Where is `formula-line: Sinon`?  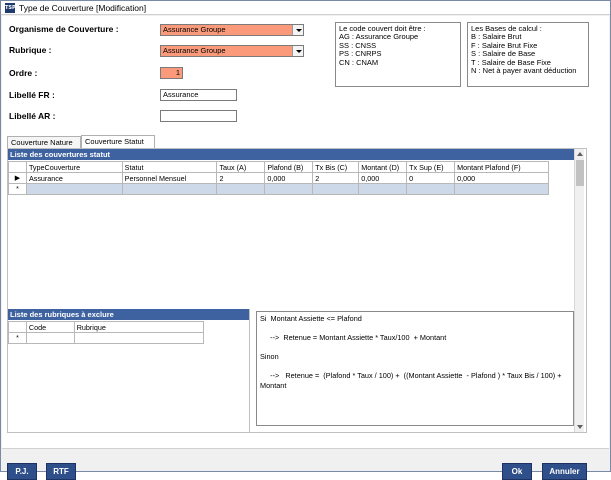 formula-line: Sinon is located at coordinates (269, 356).